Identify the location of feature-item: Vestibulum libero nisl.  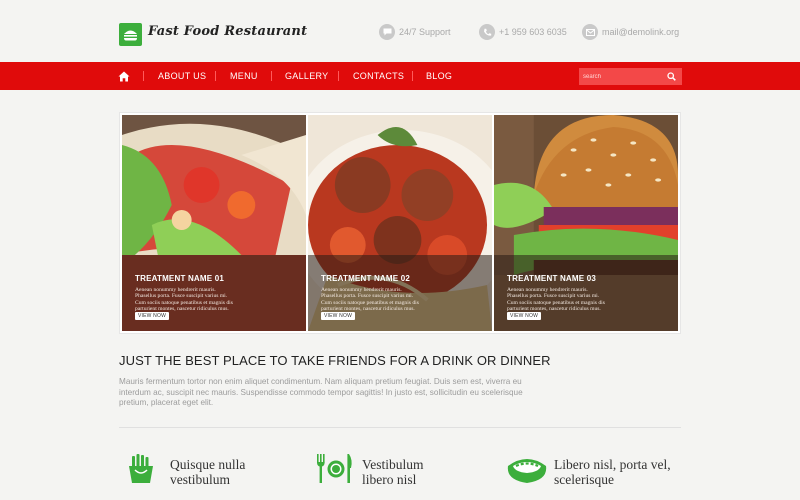
(401, 472).